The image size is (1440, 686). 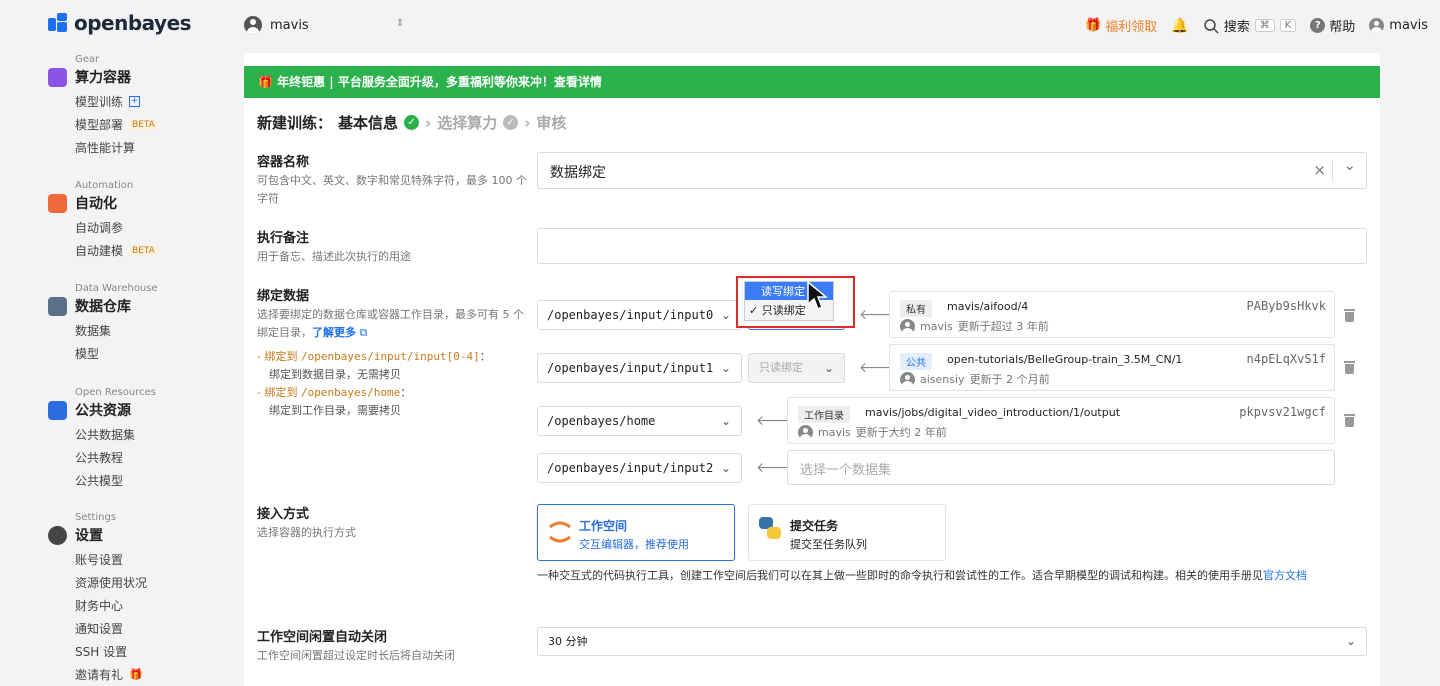 What do you see at coordinates (368, 123) in the screenshot?
I see `step-basic-info: 基本信息` at bounding box center [368, 123].